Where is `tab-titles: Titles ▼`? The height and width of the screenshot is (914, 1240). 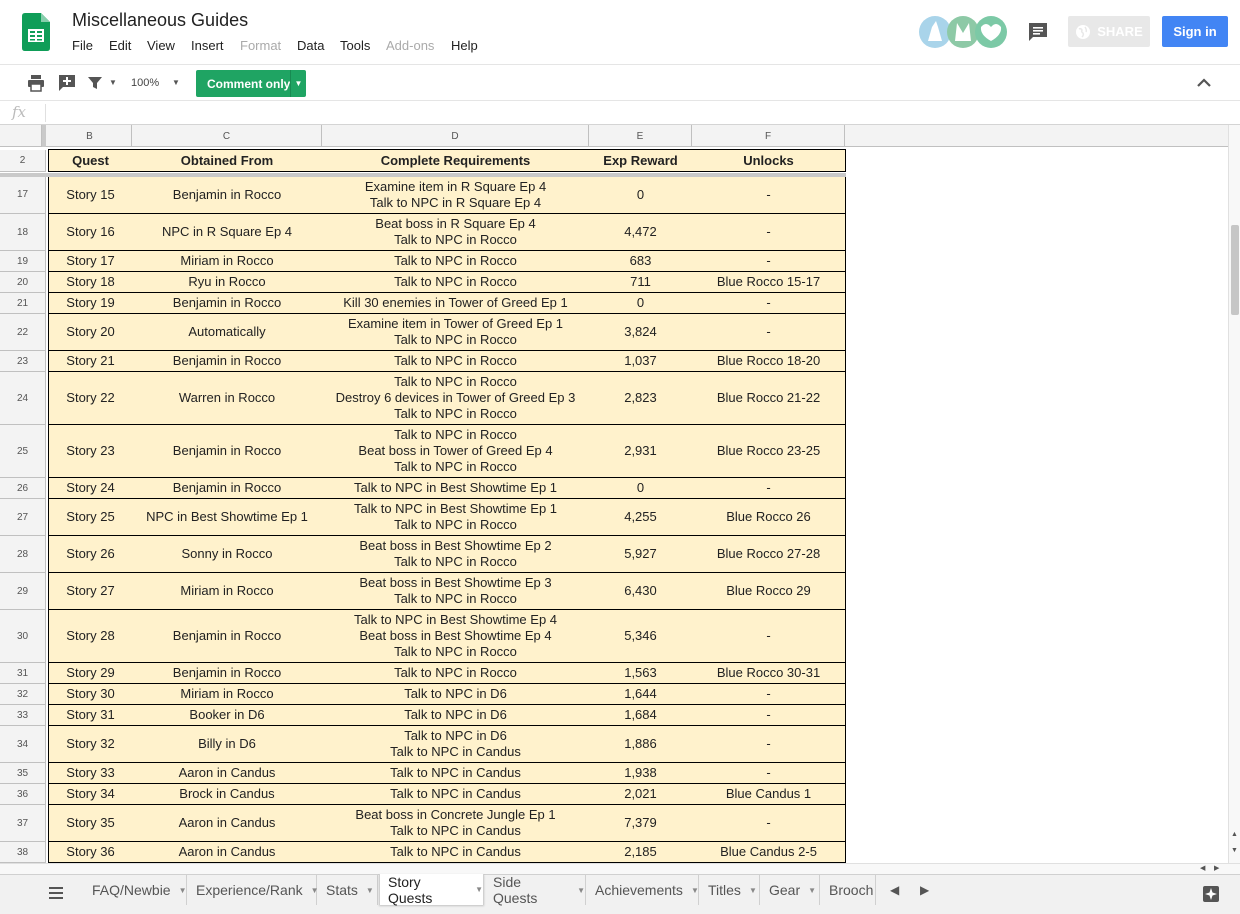 tab-titles: Titles ▼ is located at coordinates (730, 890).